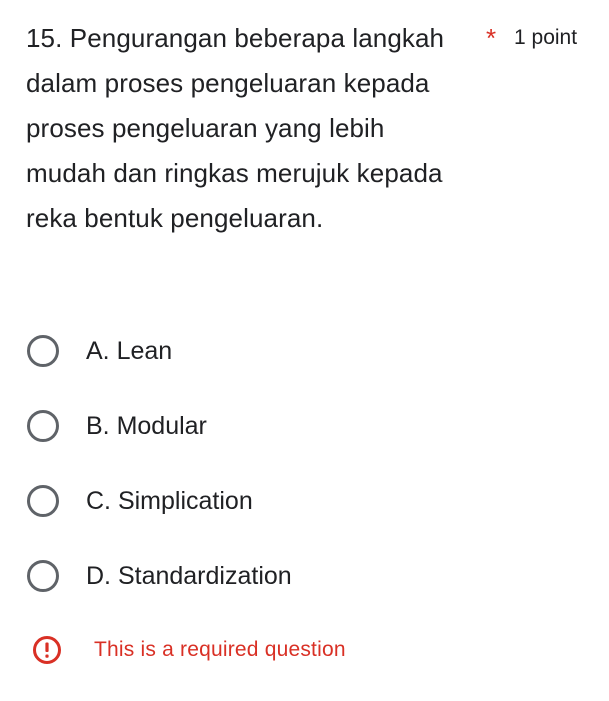  What do you see at coordinates (169, 501) in the screenshot?
I see `option-label: C. Simplication` at bounding box center [169, 501].